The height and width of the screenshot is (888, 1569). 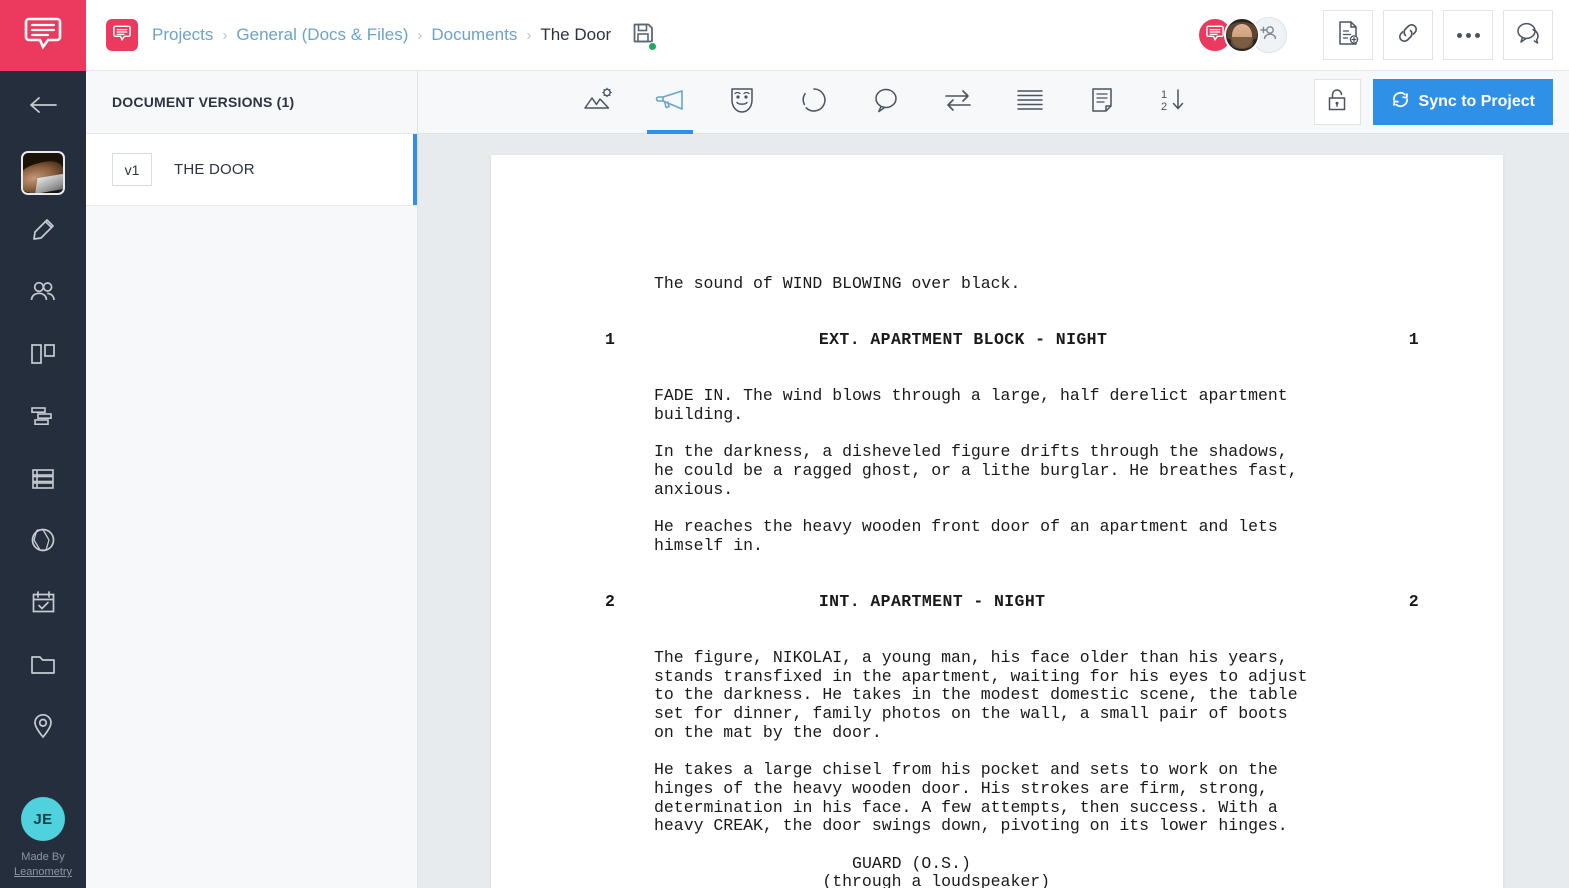 I want to click on script-scene-heading: 1 EXT. APARTMENT BLOCK - NIGHT 1, so click(x=997, y=340).